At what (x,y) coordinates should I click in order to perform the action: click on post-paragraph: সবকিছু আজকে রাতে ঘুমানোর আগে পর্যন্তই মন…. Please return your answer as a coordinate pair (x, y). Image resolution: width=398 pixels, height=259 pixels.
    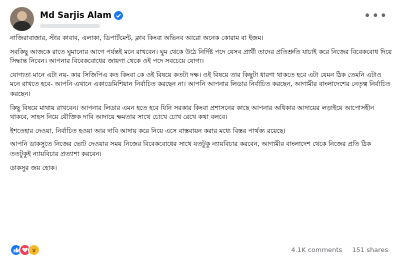
    Looking at the image, I should click on (201, 56).